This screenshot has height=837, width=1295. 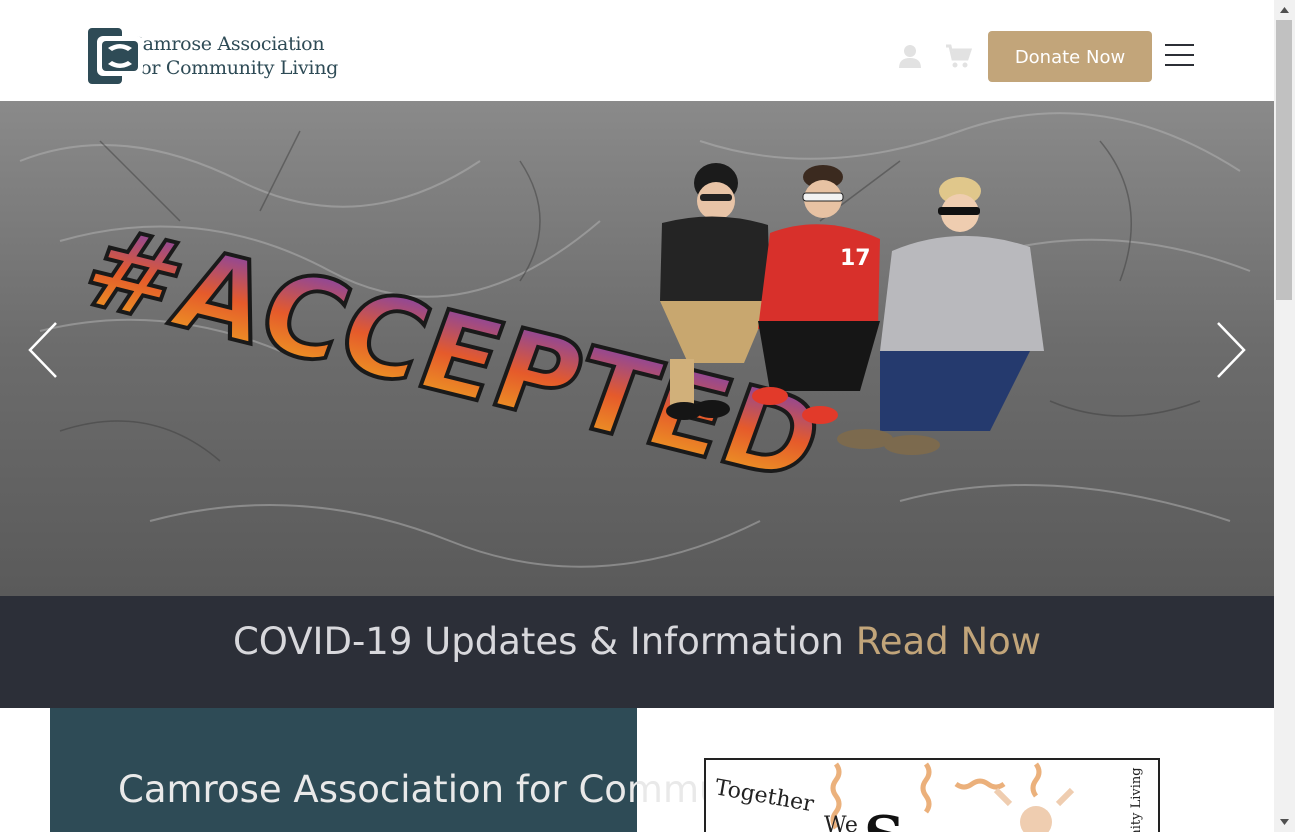 I want to click on user-icon, so click(x=910, y=56).